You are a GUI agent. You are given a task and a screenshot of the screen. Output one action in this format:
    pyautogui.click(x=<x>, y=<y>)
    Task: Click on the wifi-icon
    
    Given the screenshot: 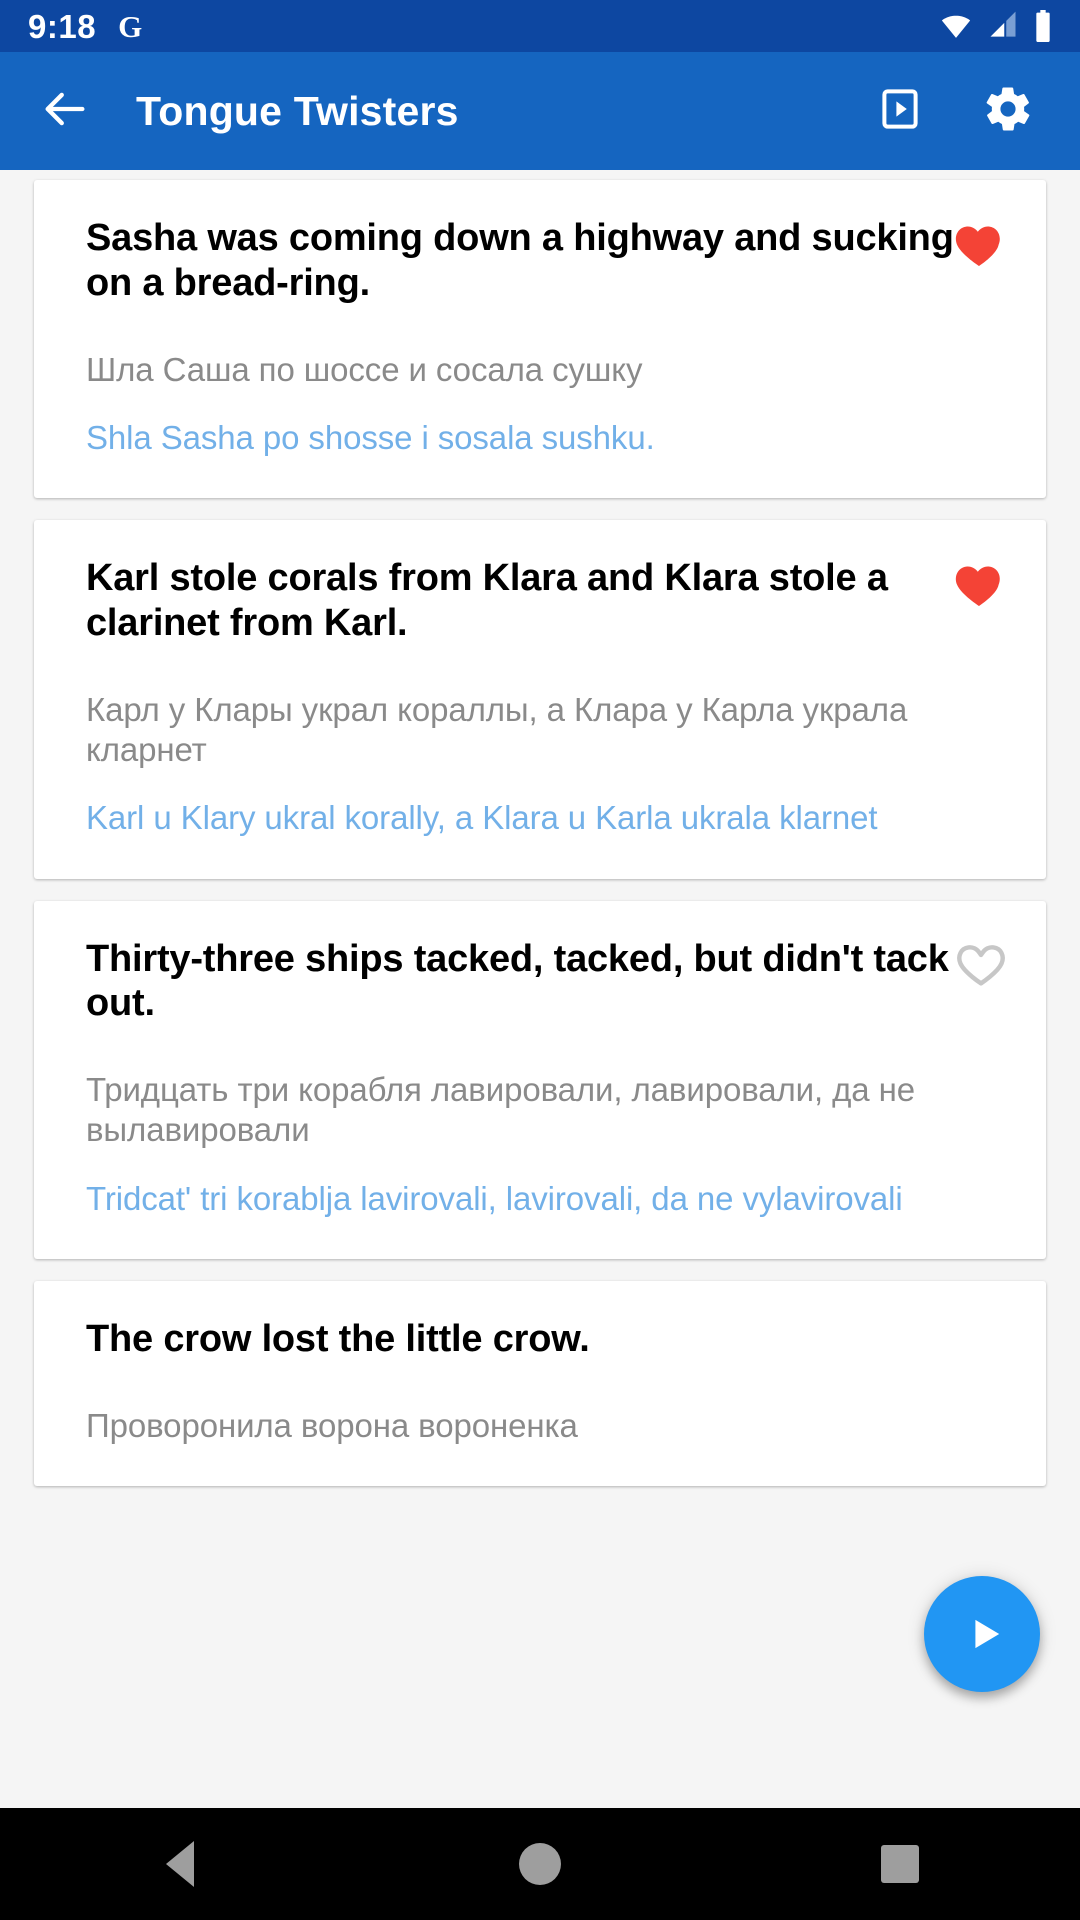 What is the action you would take?
    pyautogui.click(x=956, y=26)
    